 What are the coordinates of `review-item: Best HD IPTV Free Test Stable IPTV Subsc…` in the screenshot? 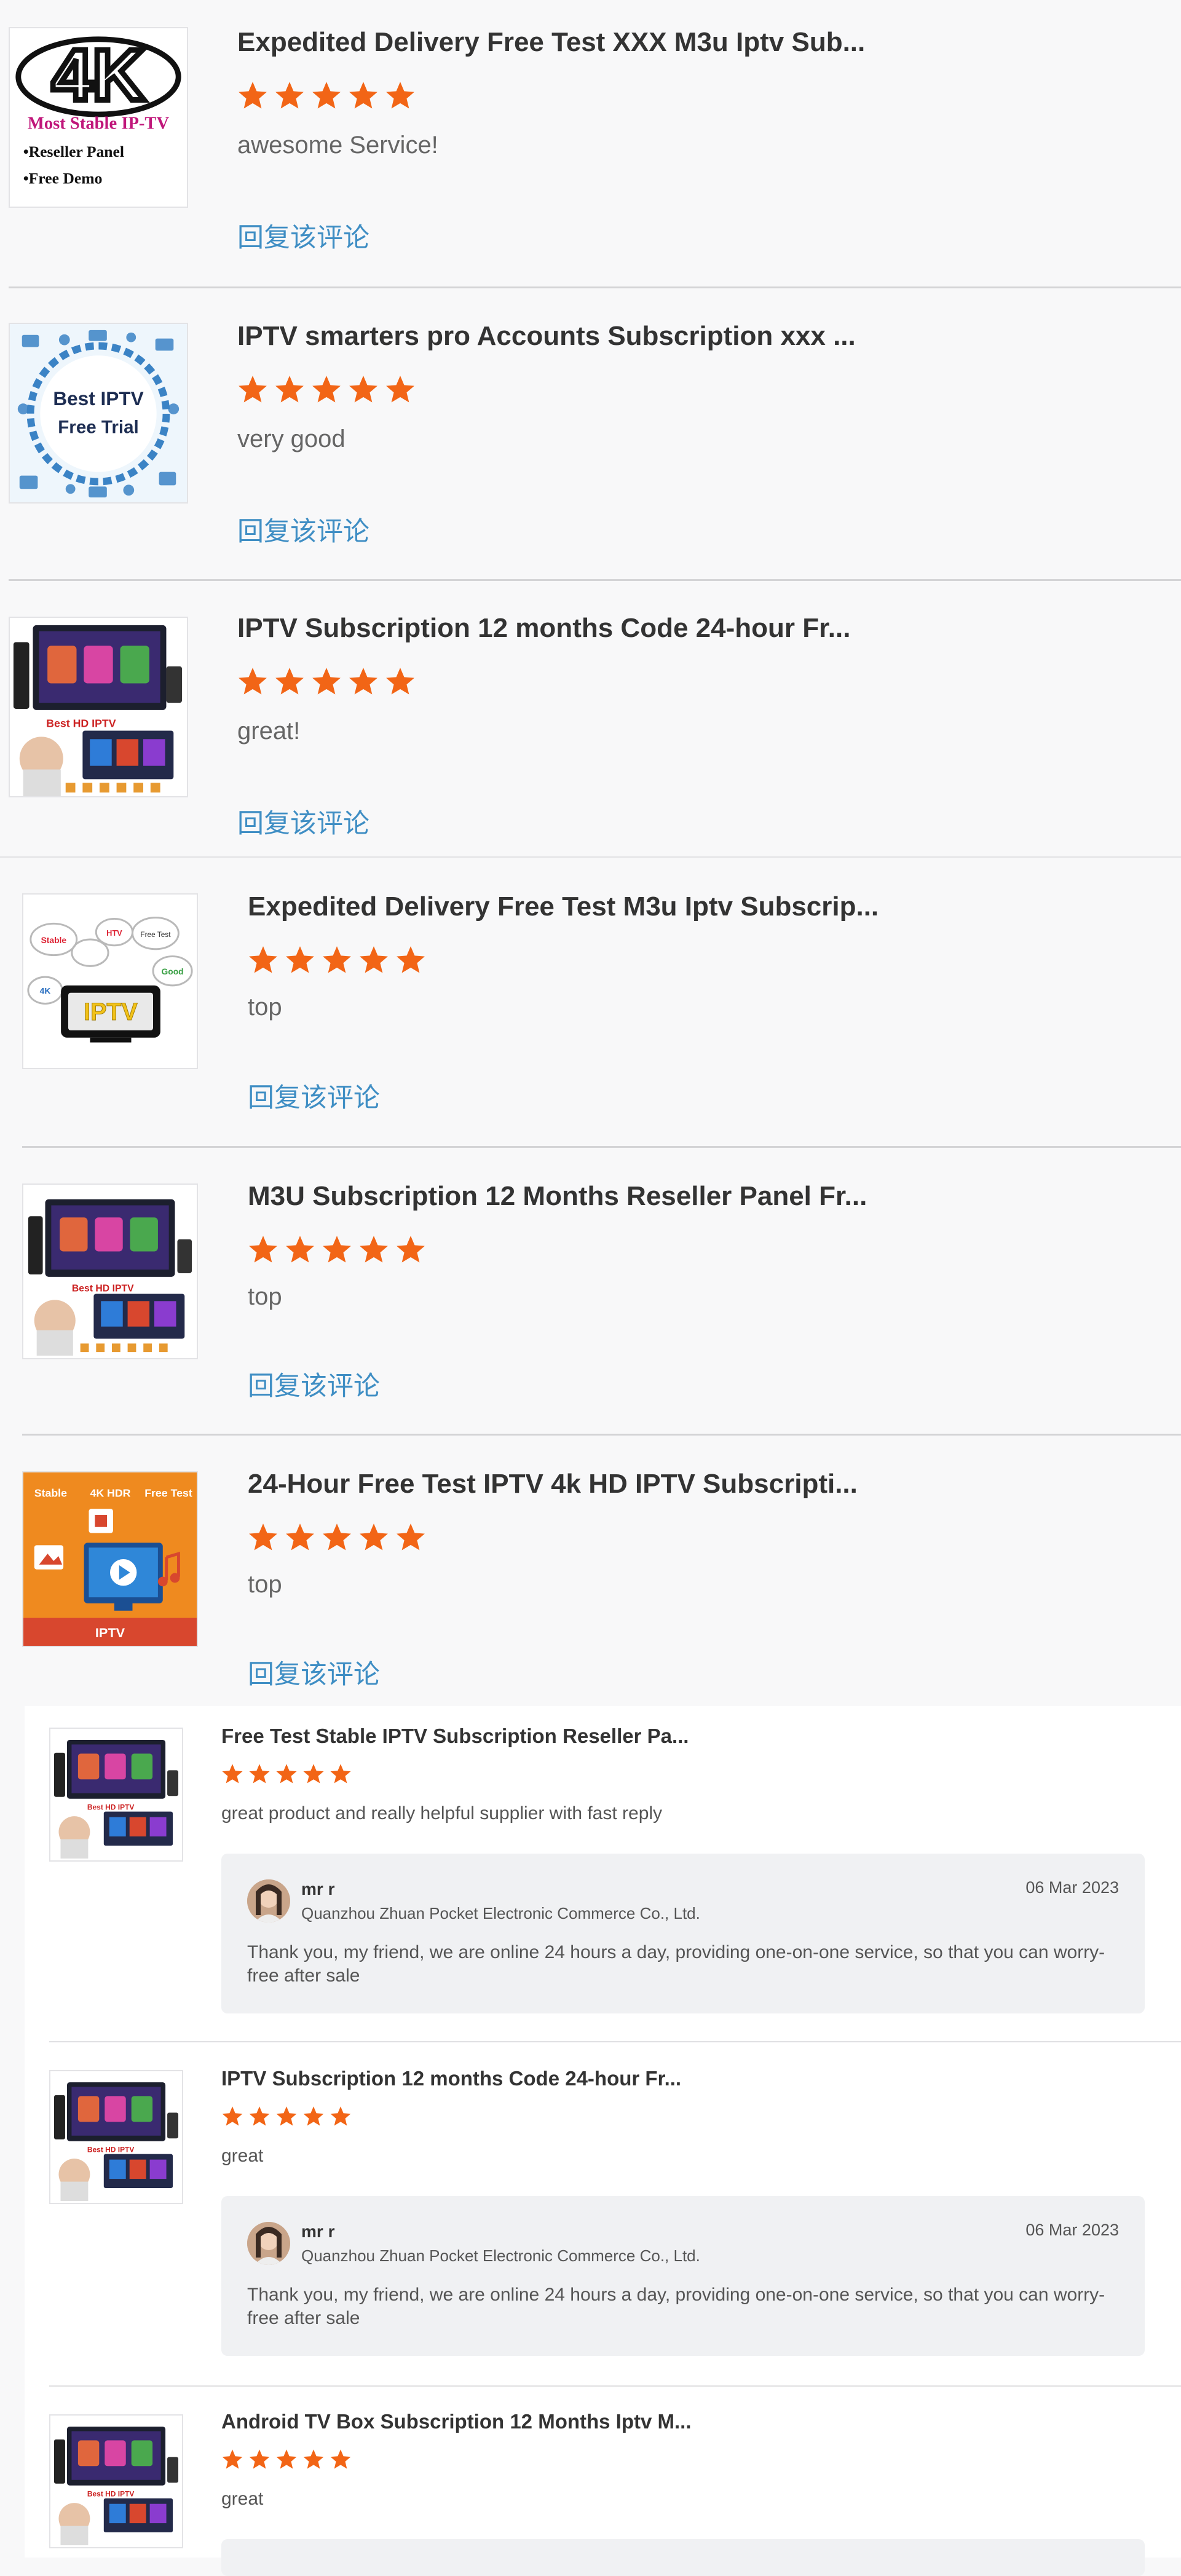 It's located at (590, 1874).